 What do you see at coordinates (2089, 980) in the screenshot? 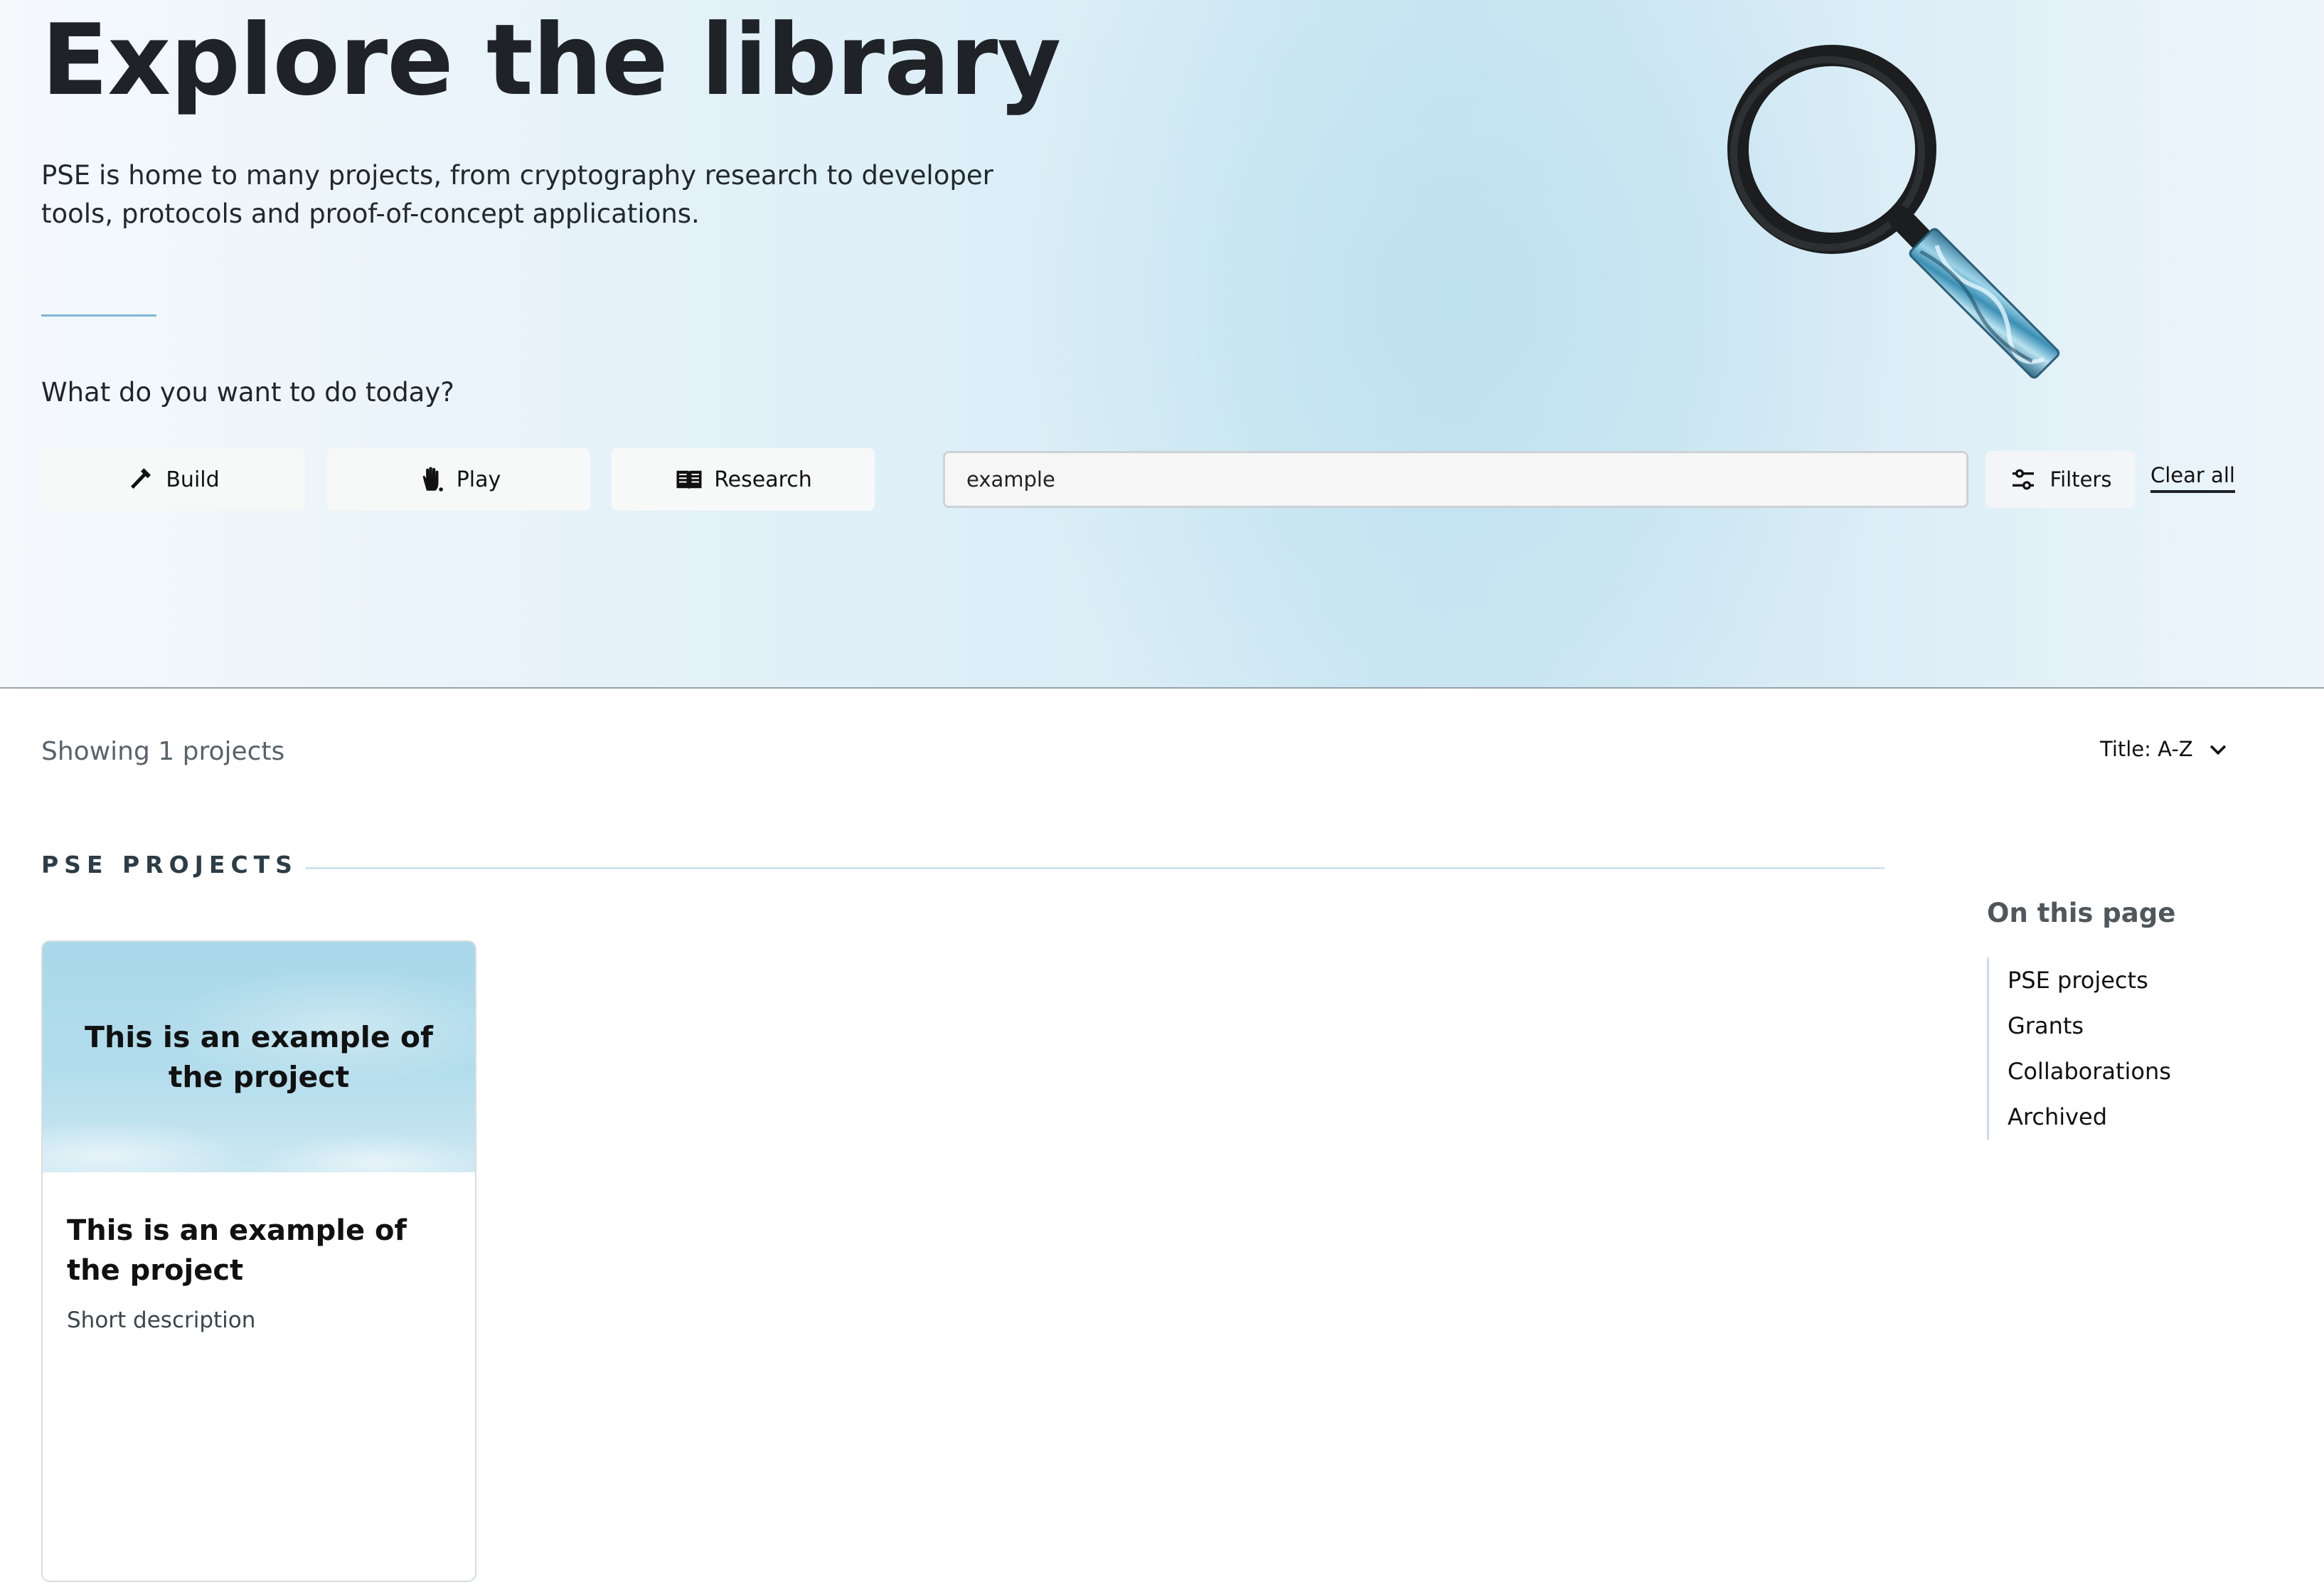
I see `toc-item-pse-projects: PSE projects` at bounding box center [2089, 980].